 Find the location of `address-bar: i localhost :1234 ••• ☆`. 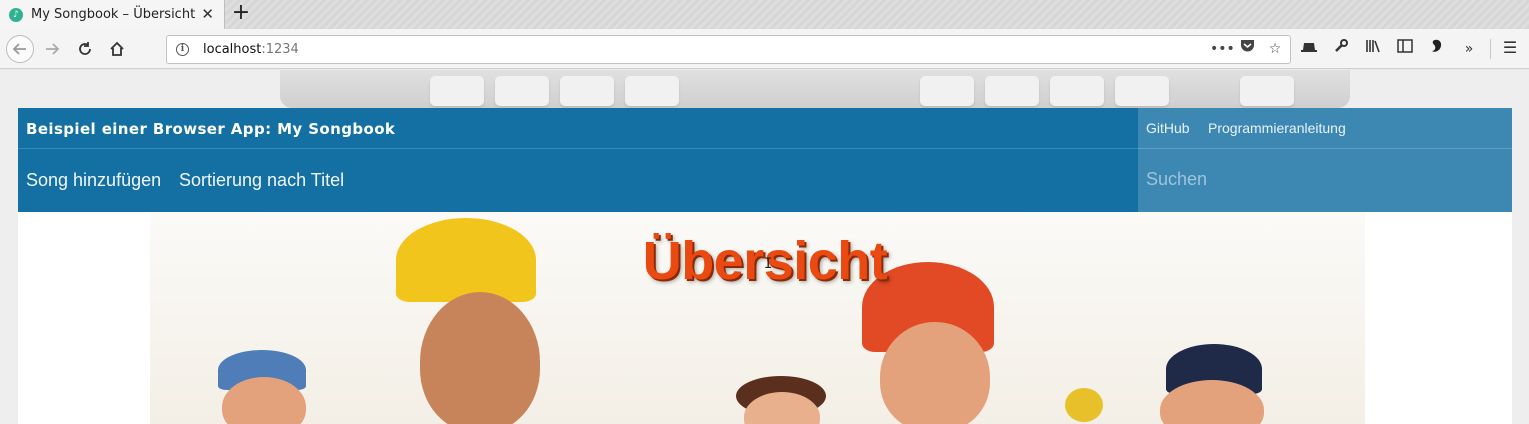

address-bar: i localhost :1234 ••• ☆ is located at coordinates (728, 49).